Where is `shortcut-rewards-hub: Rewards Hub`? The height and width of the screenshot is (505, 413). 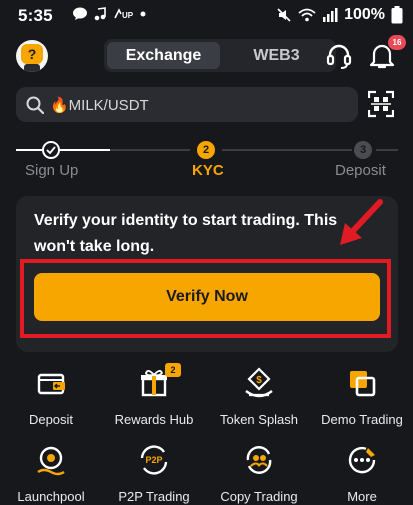 shortcut-rewards-hub: Rewards Hub is located at coordinates (154, 397).